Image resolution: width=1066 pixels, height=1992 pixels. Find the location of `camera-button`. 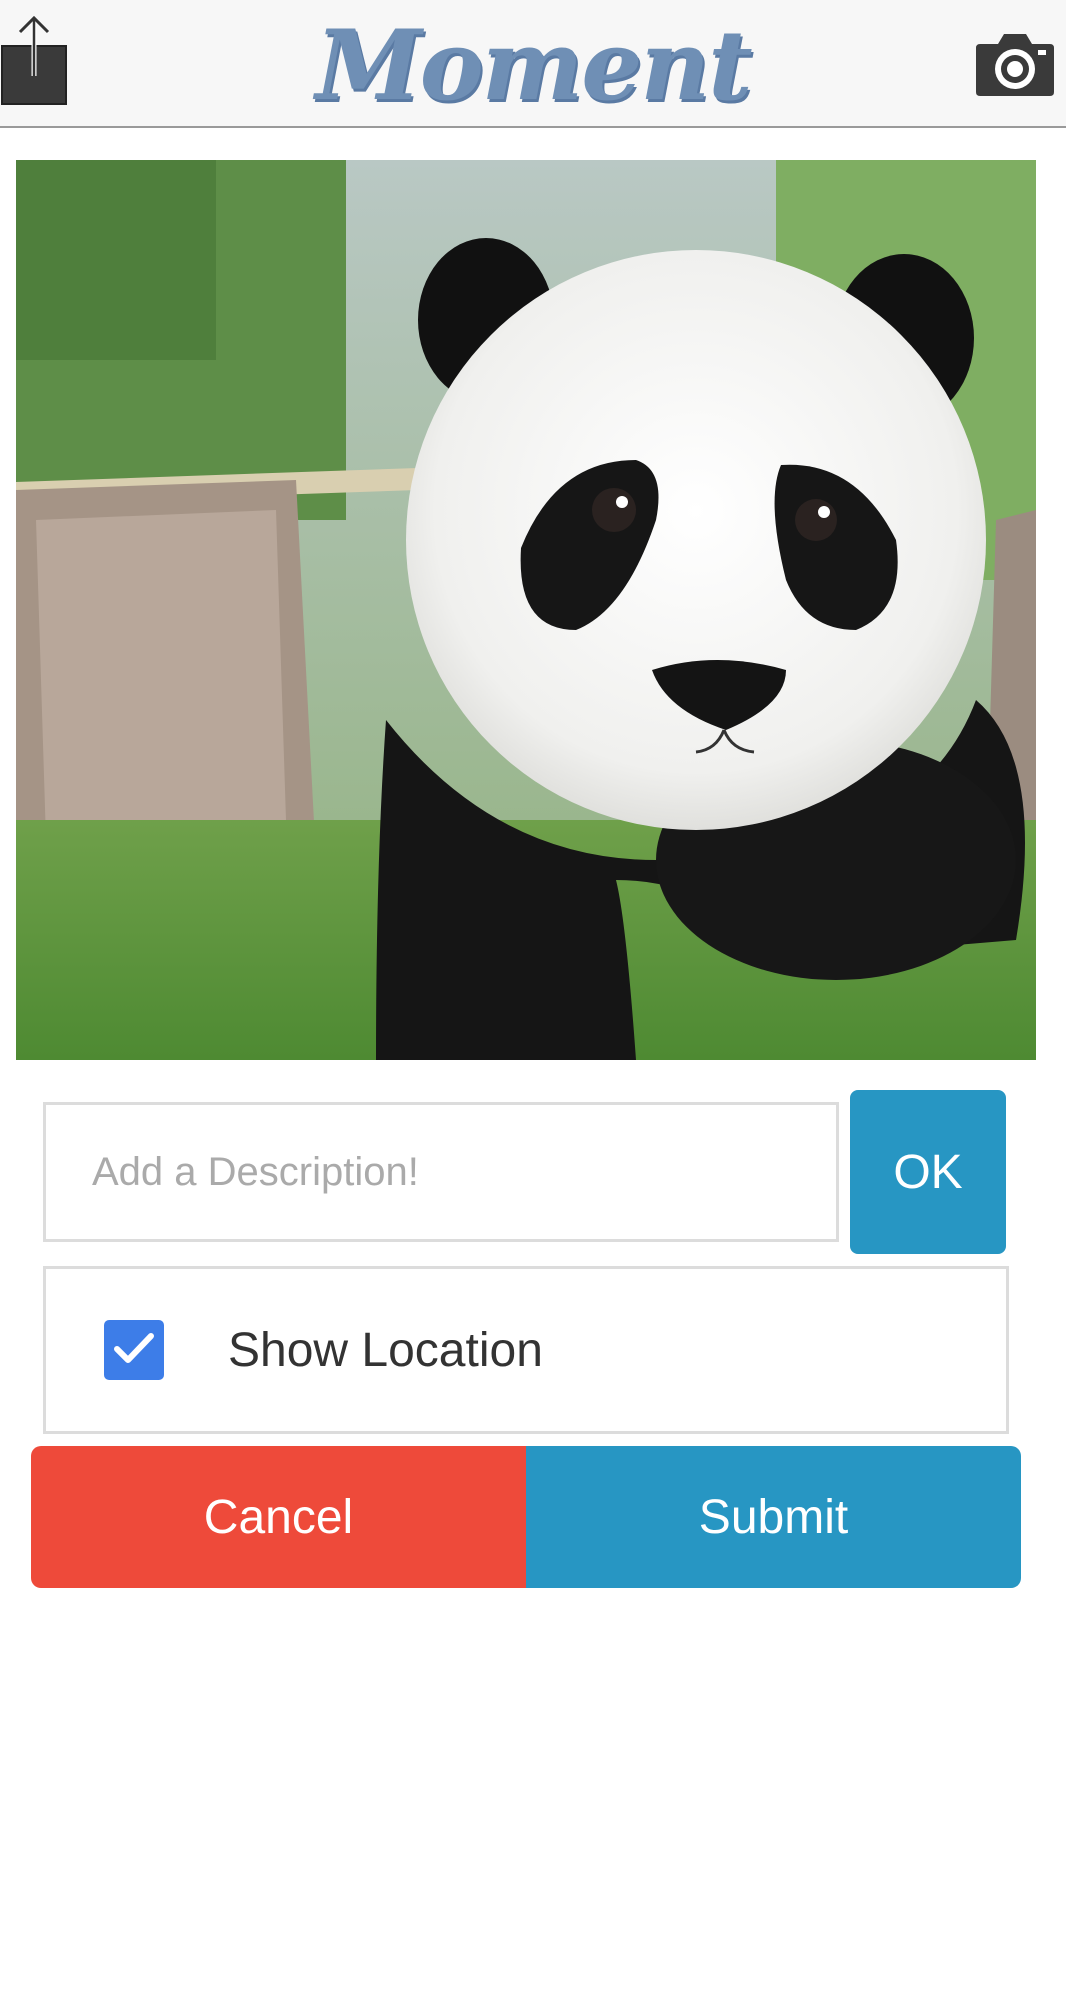

camera-button is located at coordinates (1015, 64).